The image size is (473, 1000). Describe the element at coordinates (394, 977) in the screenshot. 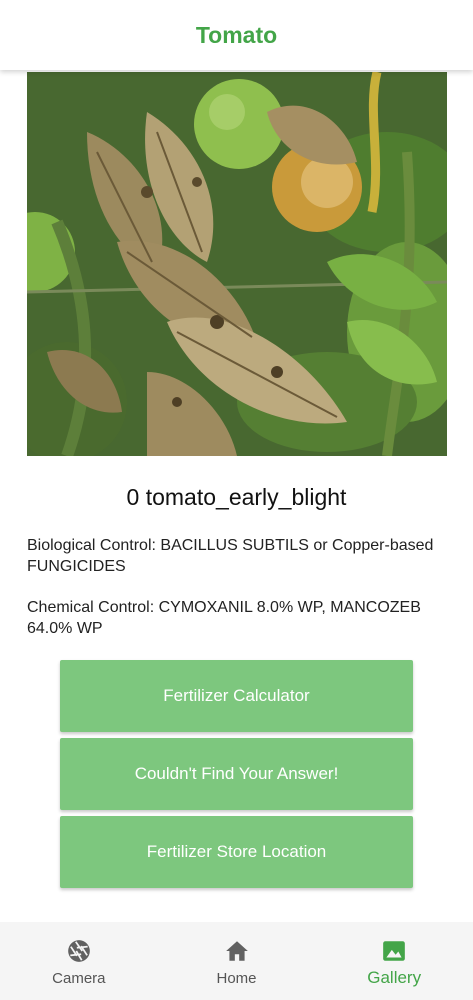

I see `nav-gallery-label: Gallery` at that location.